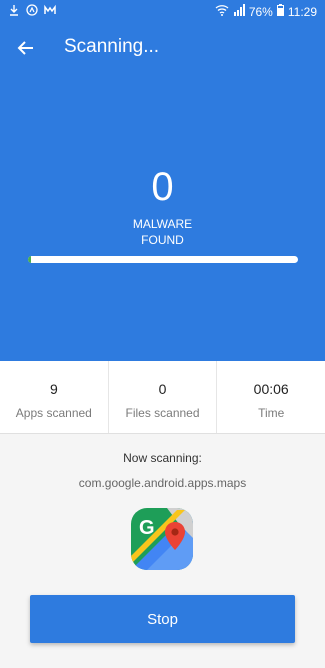 This screenshot has height=668, width=325. I want to click on stat-apps-scanned: 9 Apps scanned, so click(54, 397).